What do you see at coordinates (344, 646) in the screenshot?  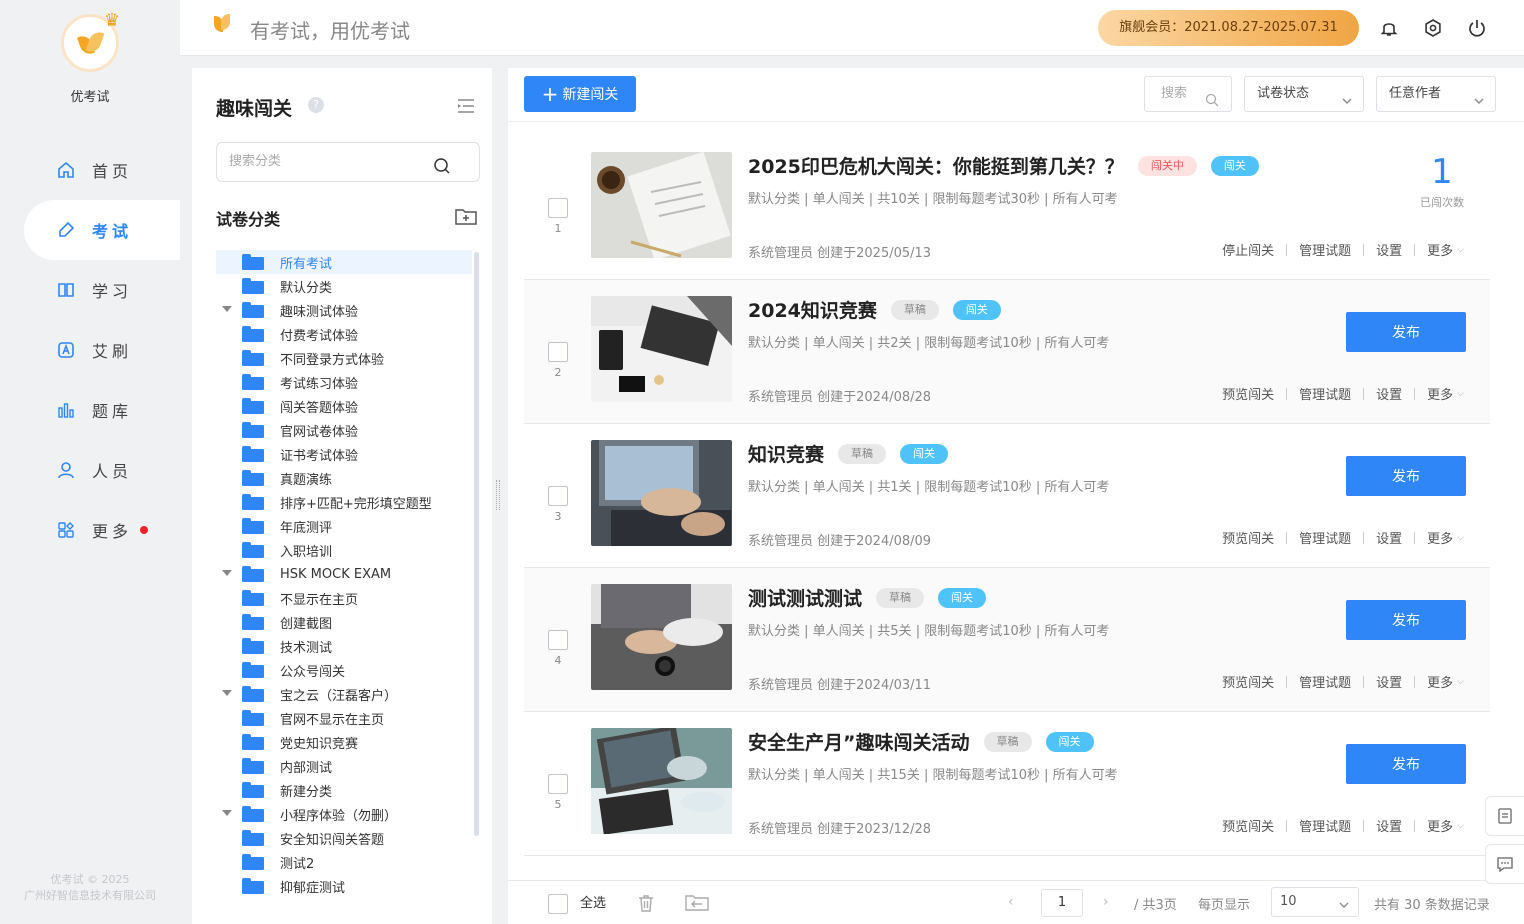 I see `category-item: 技术测试` at bounding box center [344, 646].